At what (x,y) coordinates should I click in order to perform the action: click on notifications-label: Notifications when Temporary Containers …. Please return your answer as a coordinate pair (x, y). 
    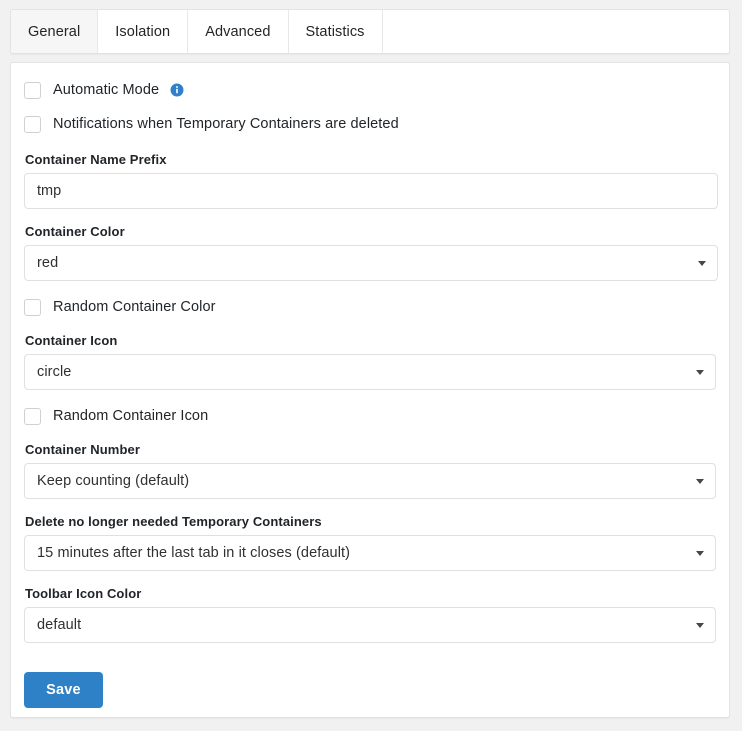
    Looking at the image, I should click on (226, 124).